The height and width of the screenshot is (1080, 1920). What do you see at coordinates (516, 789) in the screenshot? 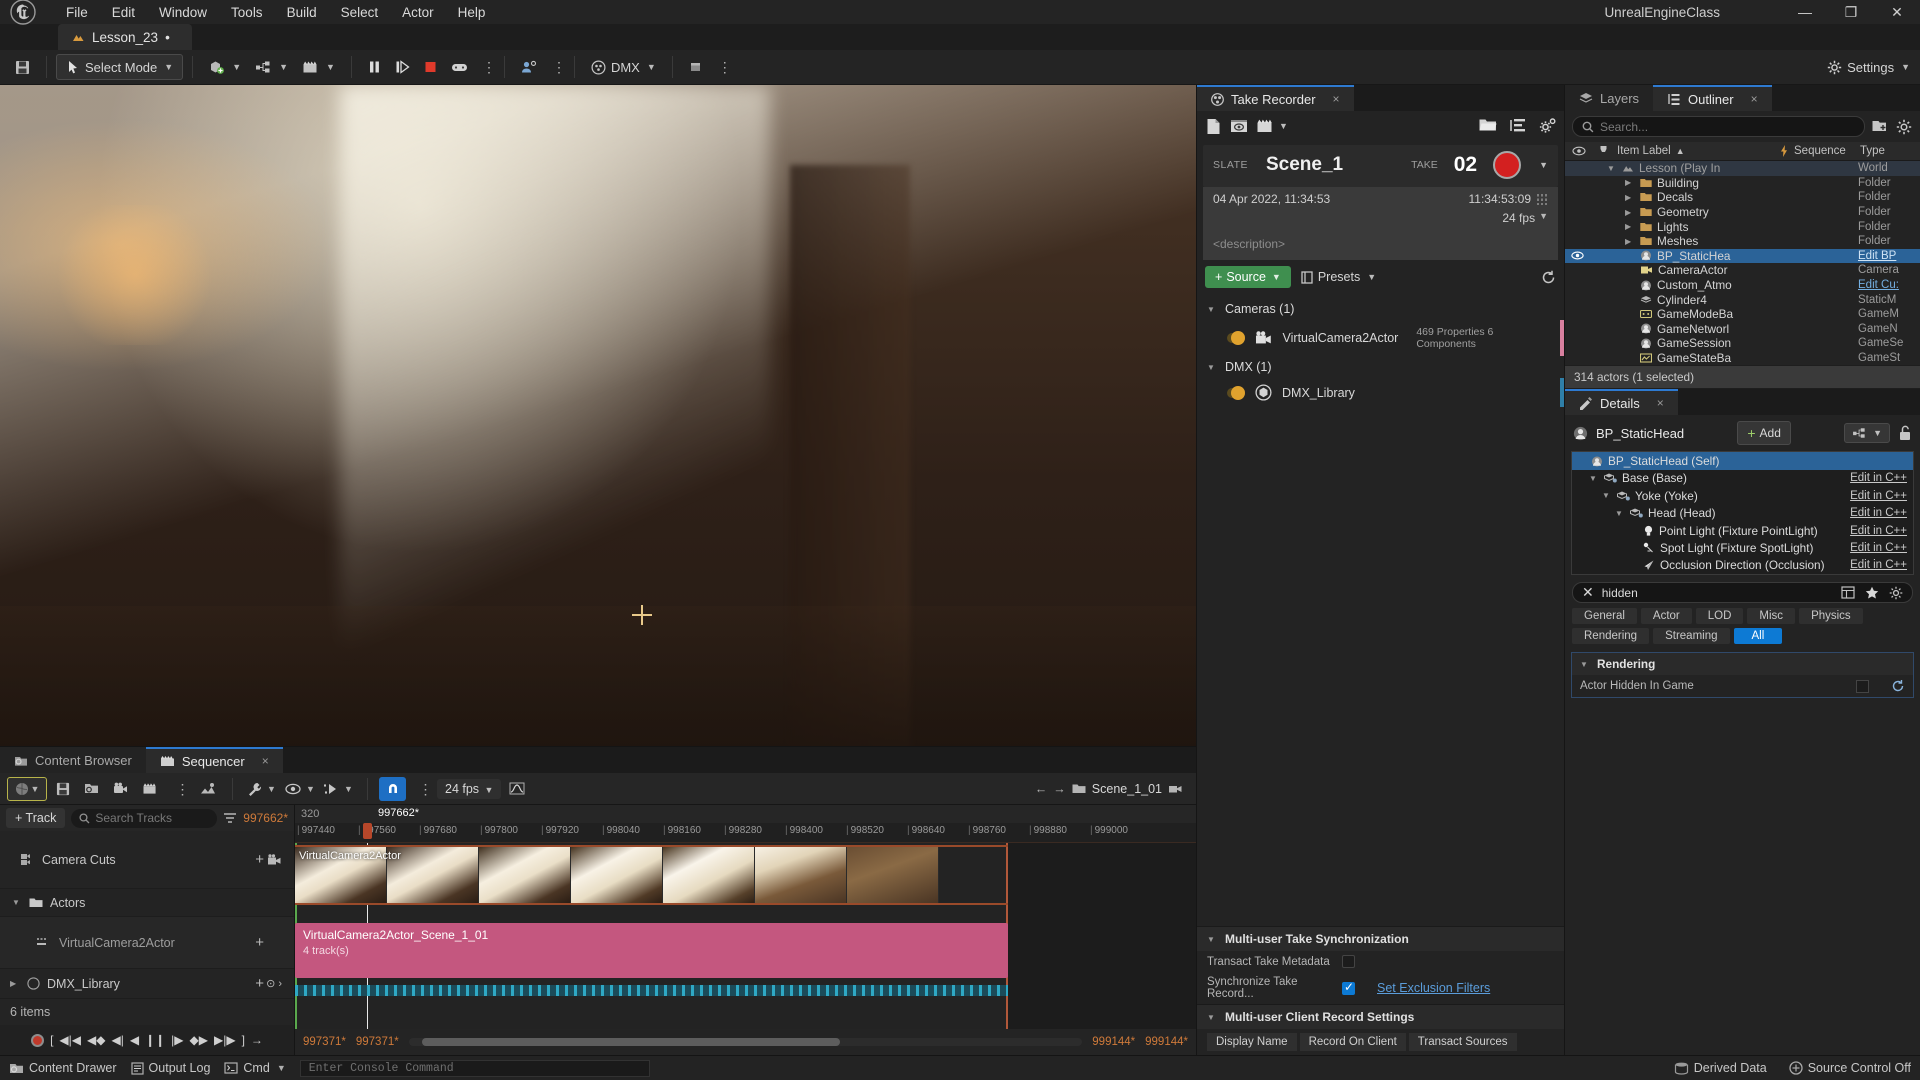
I see `curve-editor-button` at bounding box center [516, 789].